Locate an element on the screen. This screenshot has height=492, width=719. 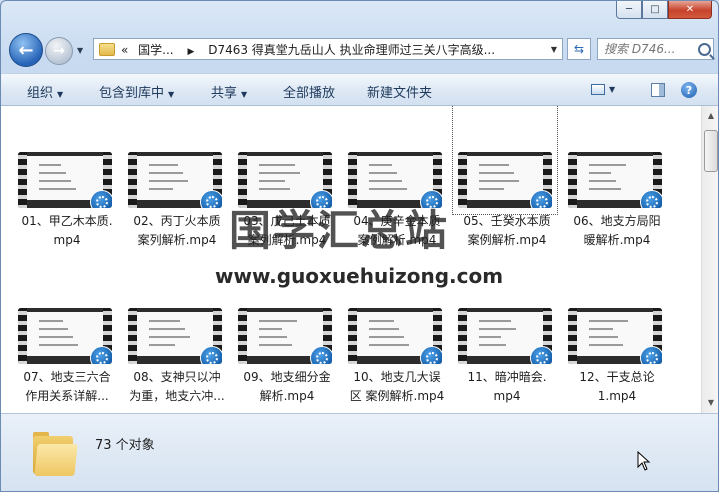
file-name: 09、地支细分金 解析.mp4 is located at coordinates (287, 387).